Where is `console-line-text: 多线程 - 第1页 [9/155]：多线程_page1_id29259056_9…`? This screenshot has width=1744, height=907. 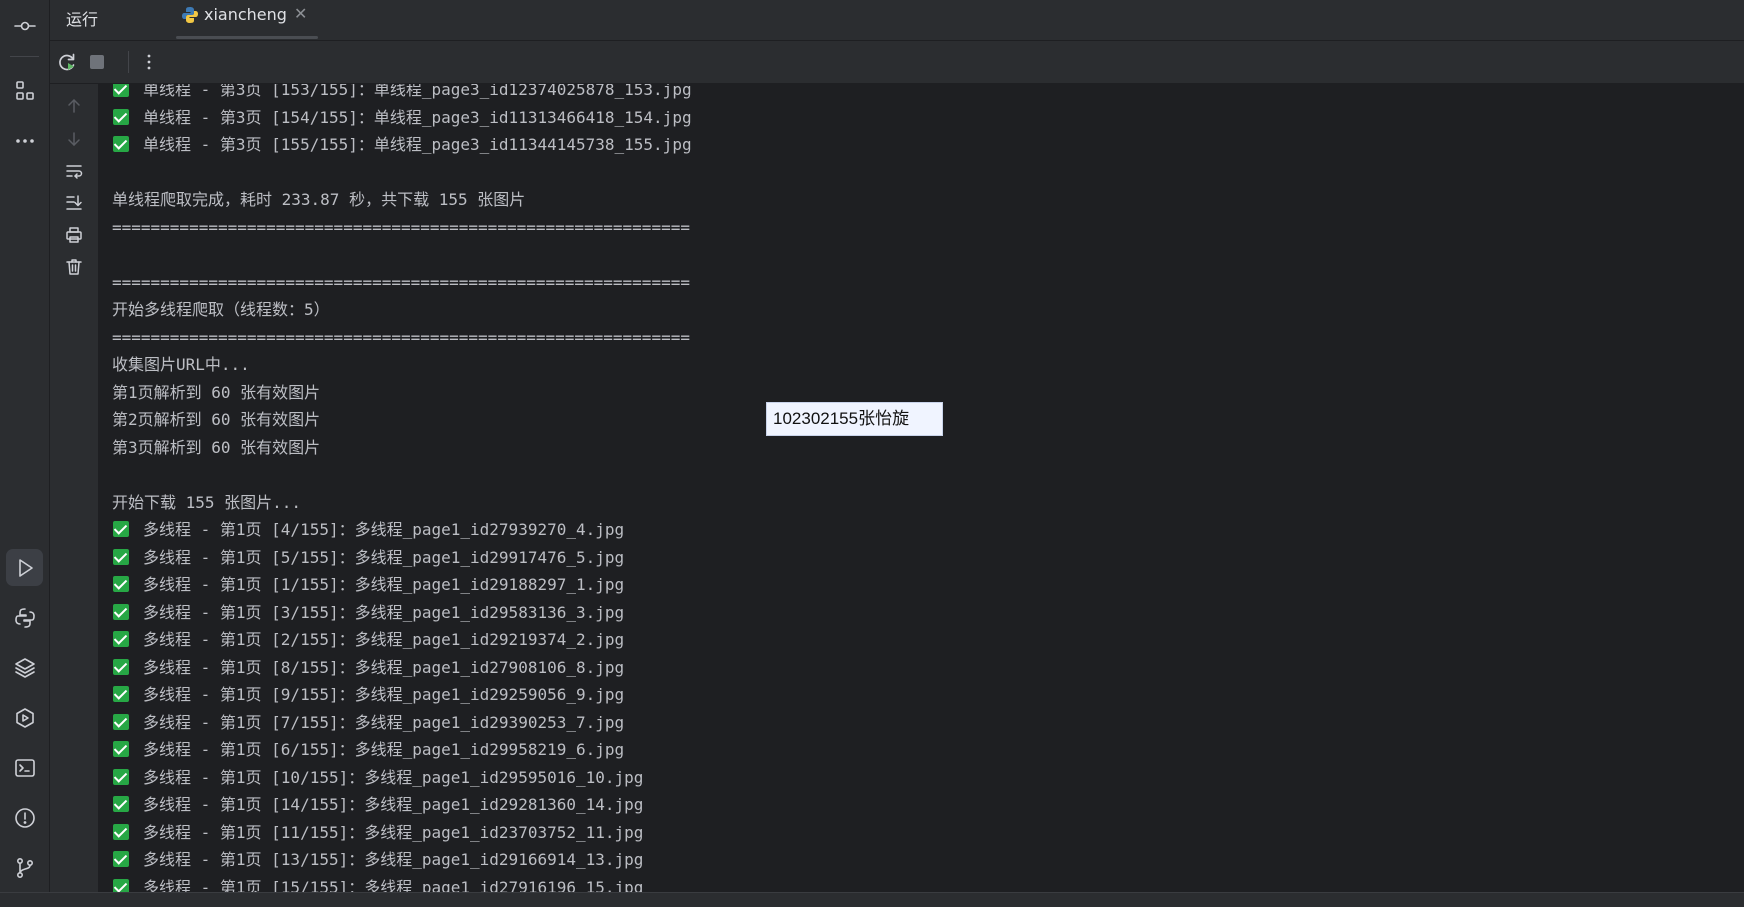
console-line-text: 多线程 - 第1页 [9/155]：多线程_page1_id29259056_9… is located at coordinates (384, 694).